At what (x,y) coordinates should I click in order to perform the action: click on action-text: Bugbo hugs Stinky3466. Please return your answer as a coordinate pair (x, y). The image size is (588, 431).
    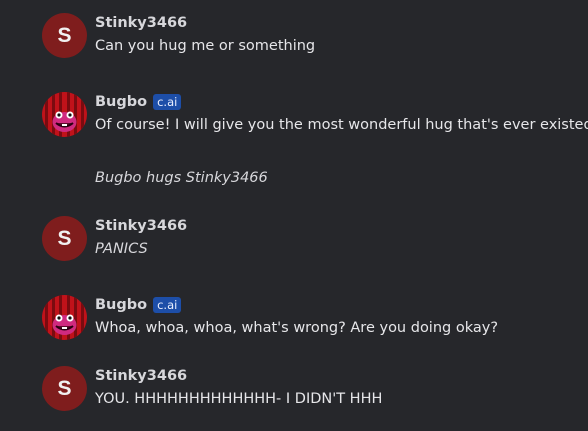
    Looking at the image, I should click on (181, 178).